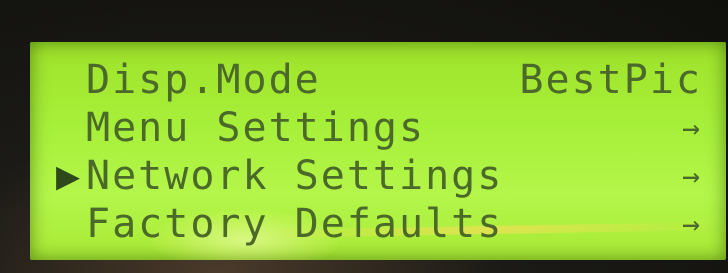 Image resolution: width=728 pixels, height=273 pixels. What do you see at coordinates (203, 80) in the screenshot?
I see `menu-item-label: Disp.Mode` at bounding box center [203, 80].